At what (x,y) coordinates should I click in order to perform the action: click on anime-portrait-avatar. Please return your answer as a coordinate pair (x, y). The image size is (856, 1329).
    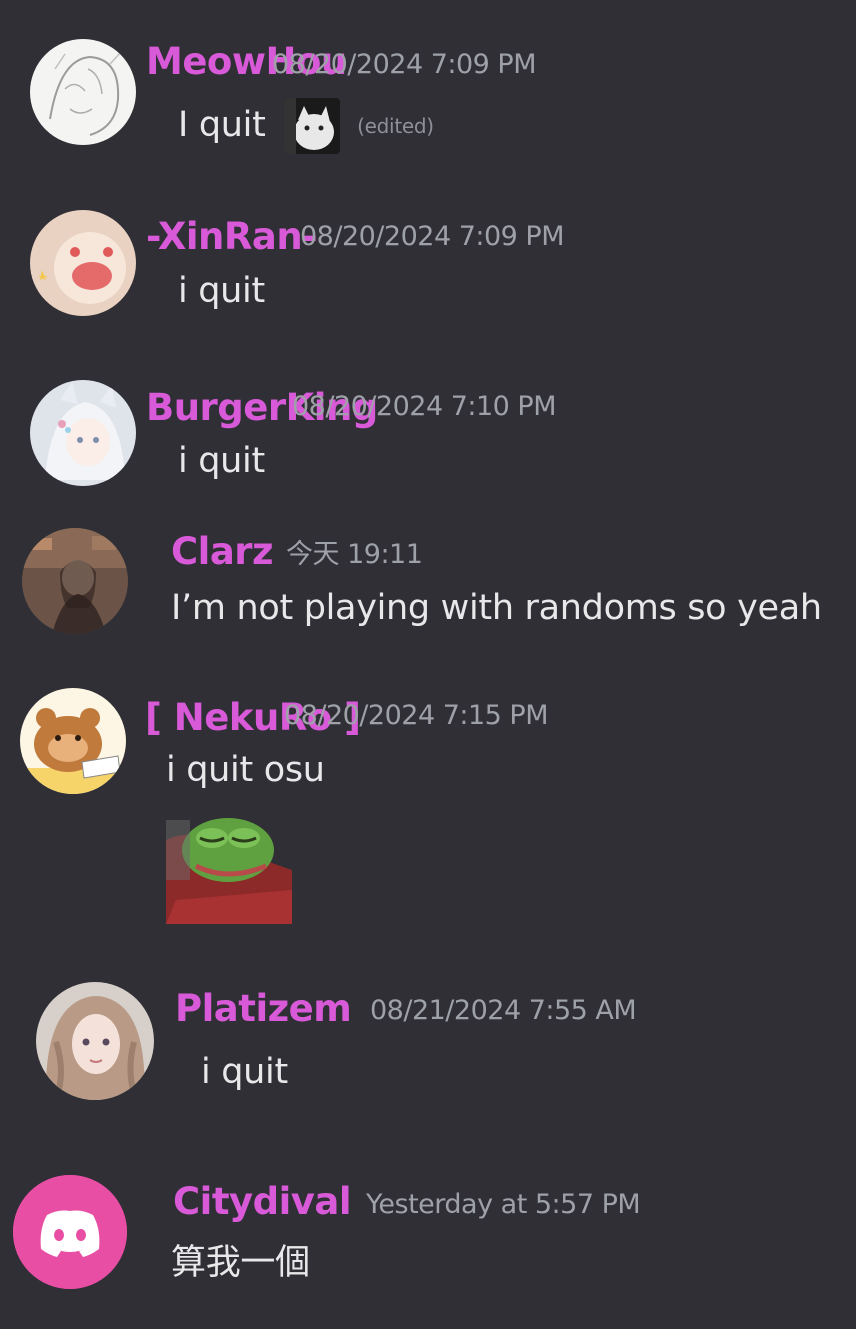
    Looking at the image, I should click on (95, 1041).